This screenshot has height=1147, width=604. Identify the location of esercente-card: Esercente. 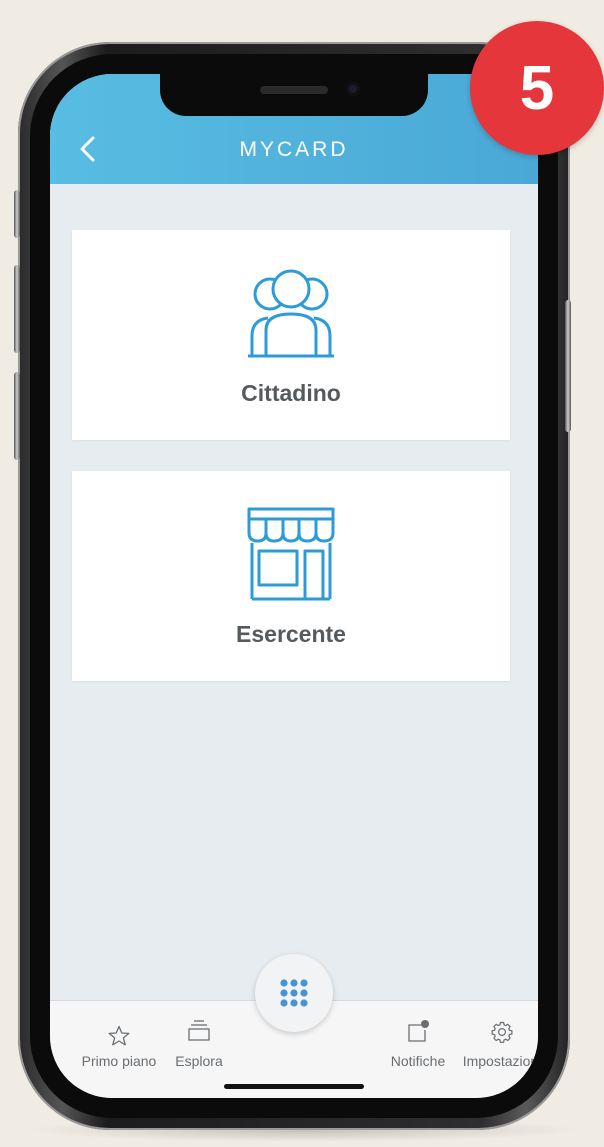
(291, 576).